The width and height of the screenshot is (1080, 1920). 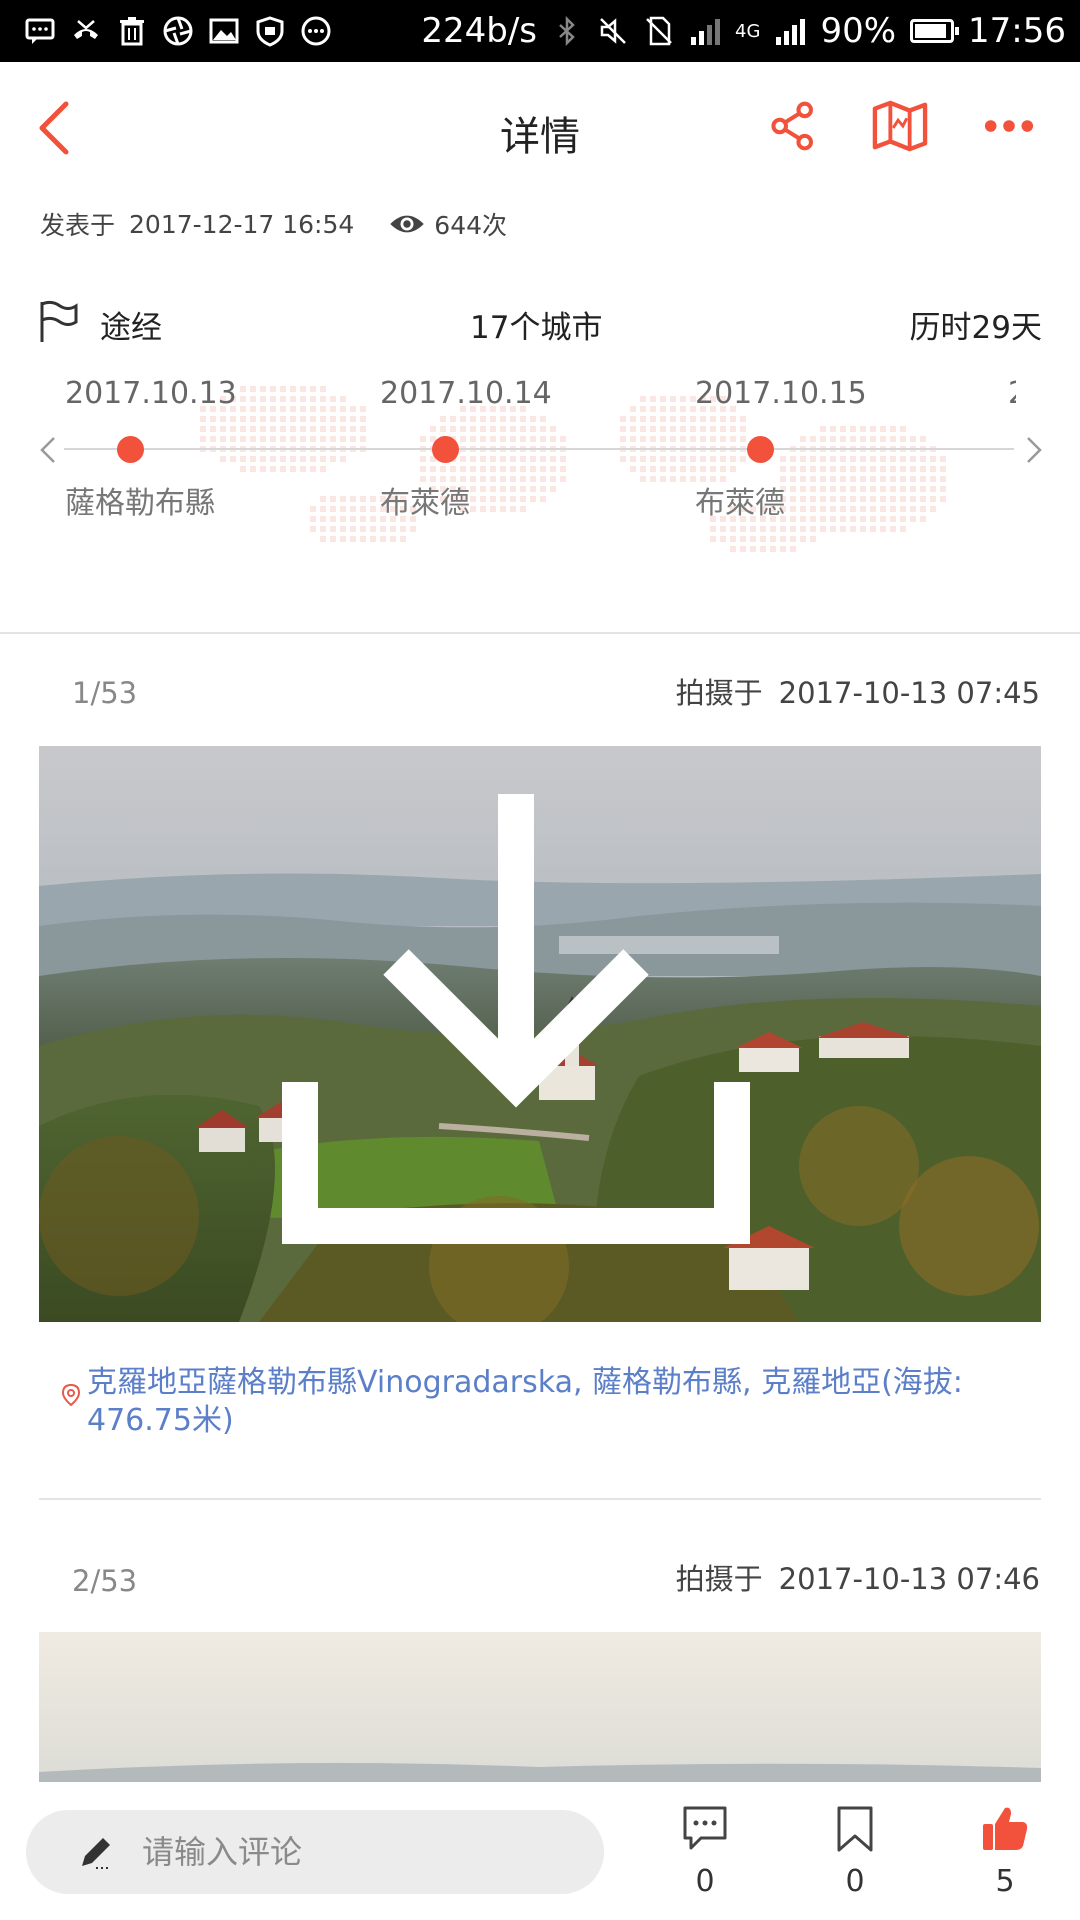 What do you see at coordinates (105, 1581) in the screenshot?
I see `photo-index: 2/53` at bounding box center [105, 1581].